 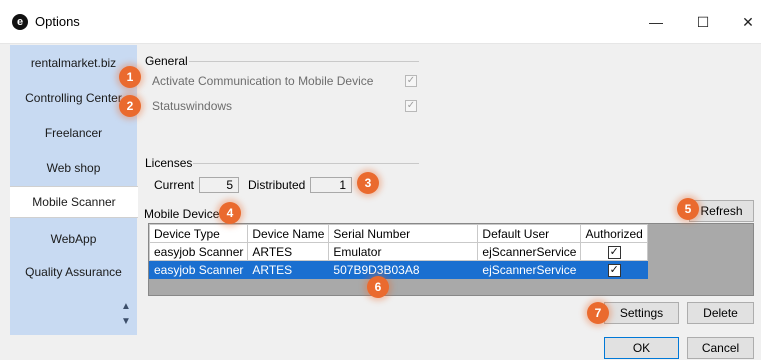 What do you see at coordinates (126, 307) in the screenshot?
I see `sidebar-scroll-up-icon: ▲` at bounding box center [126, 307].